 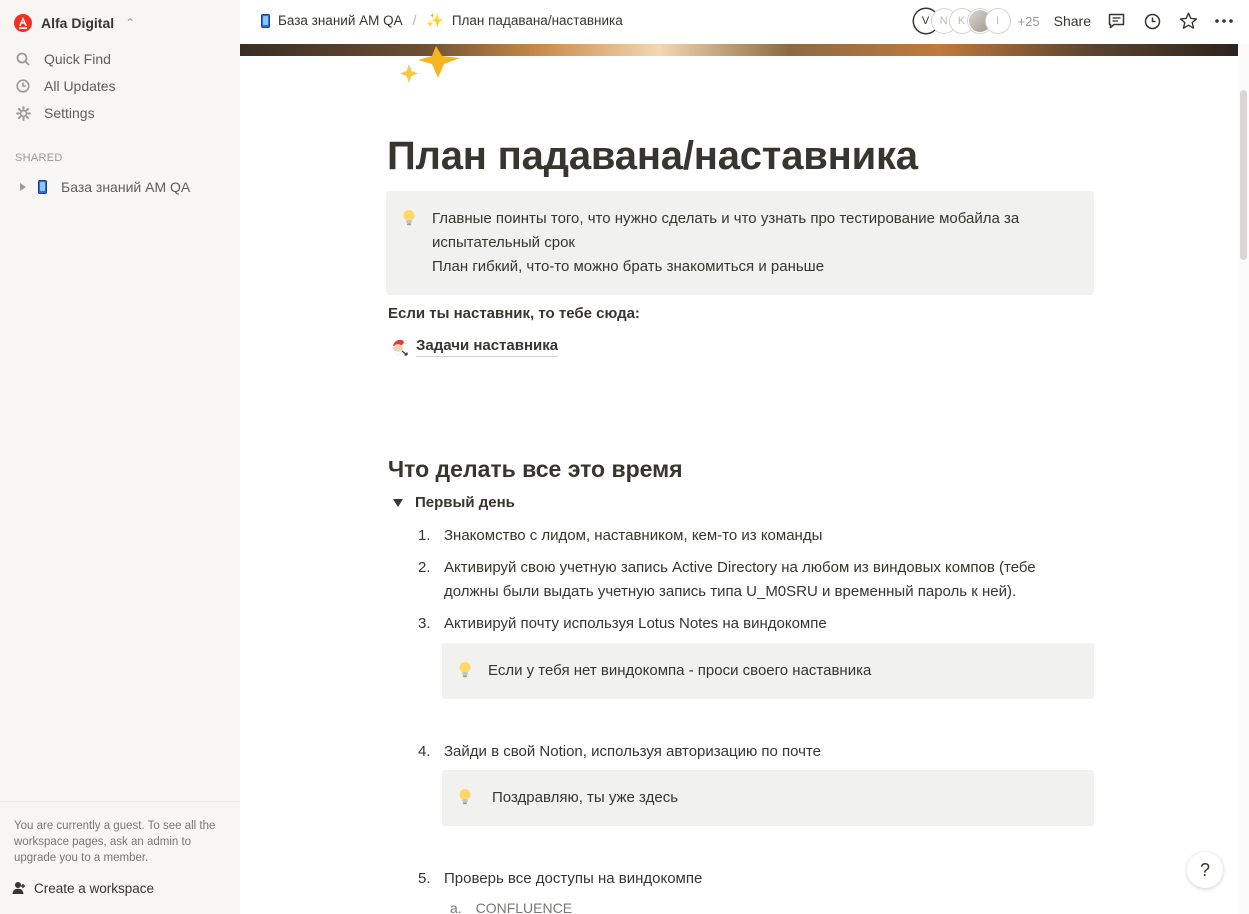 I want to click on page-cover-image, so click(x=739, y=50).